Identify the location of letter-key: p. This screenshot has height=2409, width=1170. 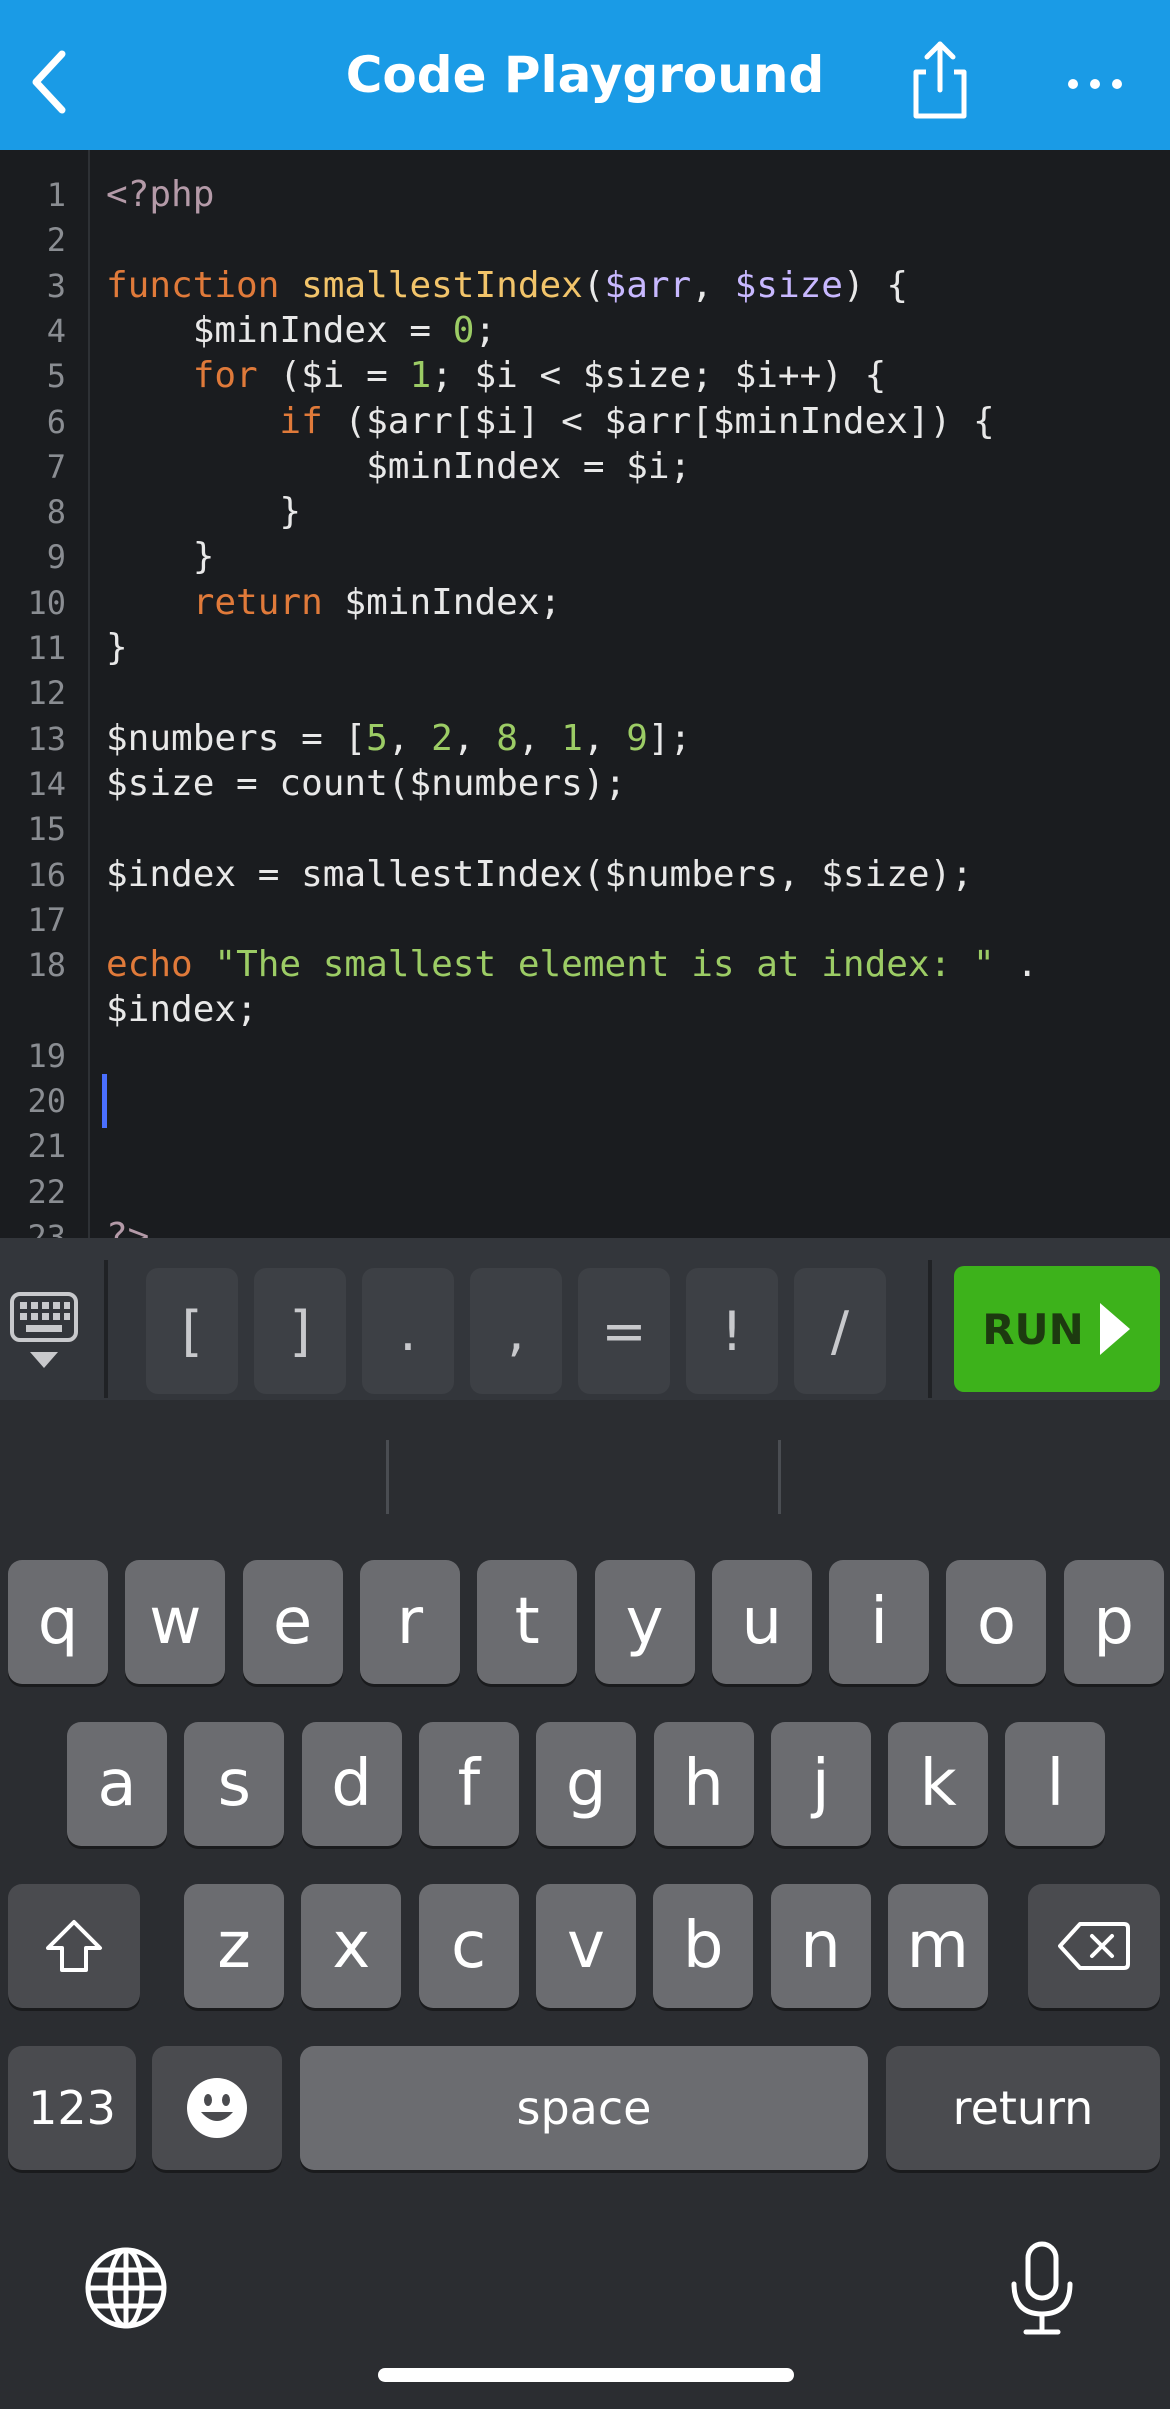
(1113, 1622).